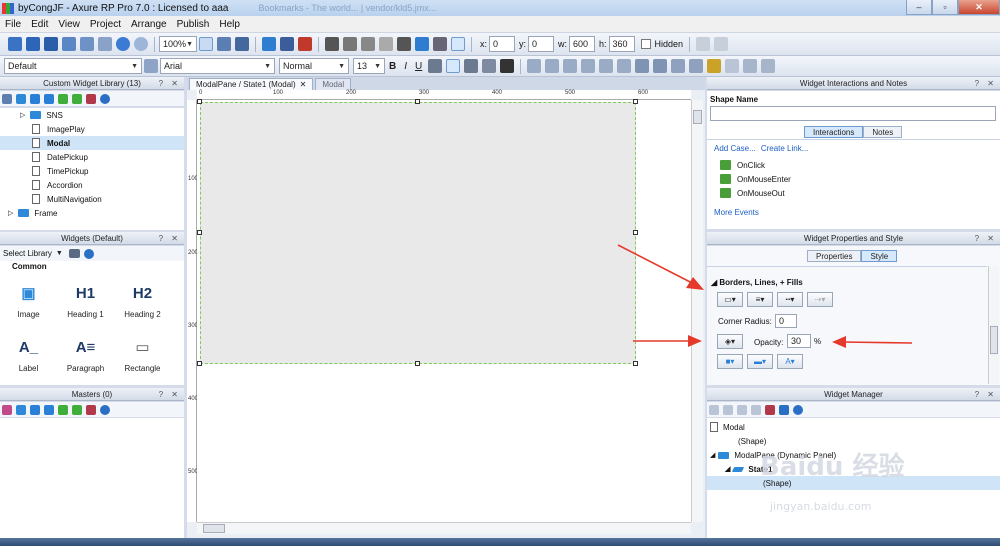  Describe the element at coordinates (945, 7) in the screenshot. I see `maximize-button: ▫` at that location.